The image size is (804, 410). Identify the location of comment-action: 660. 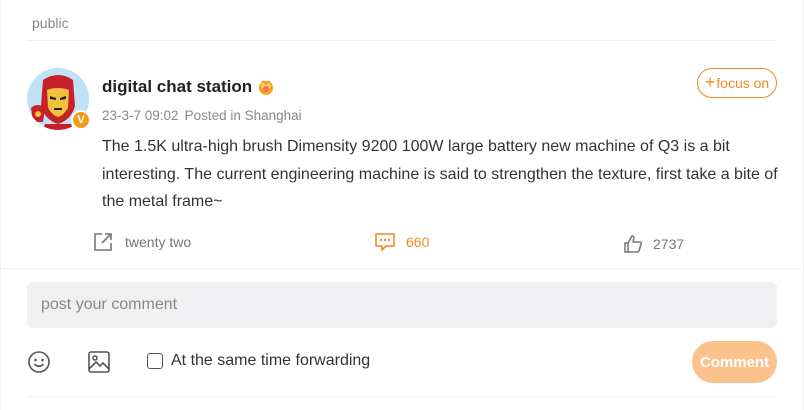
(401, 242).